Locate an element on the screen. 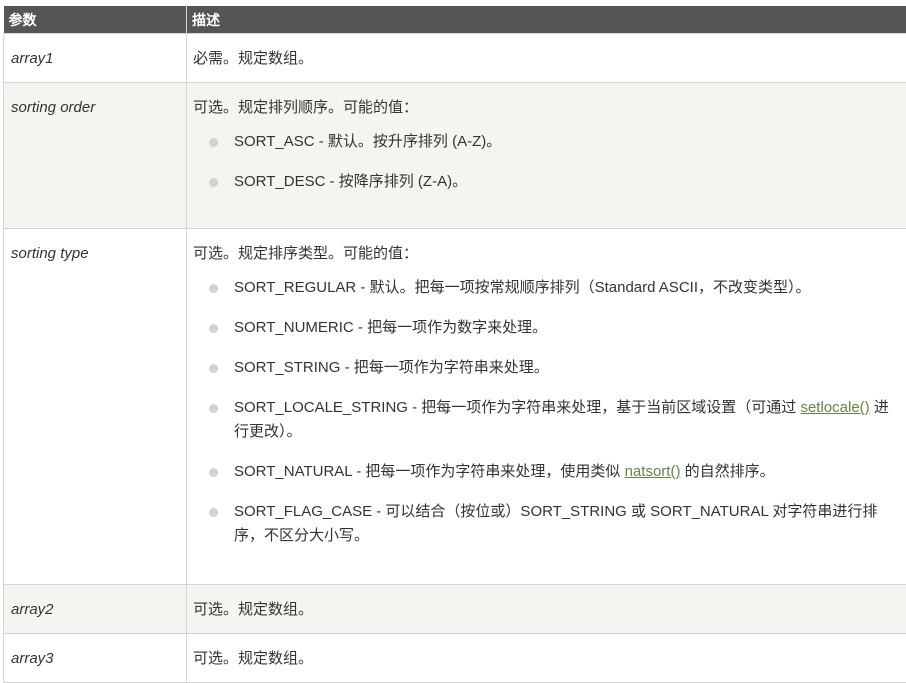  list-item: SORT_NUMERIC - 把每一项作为数字来处理。 is located at coordinates (546, 328).